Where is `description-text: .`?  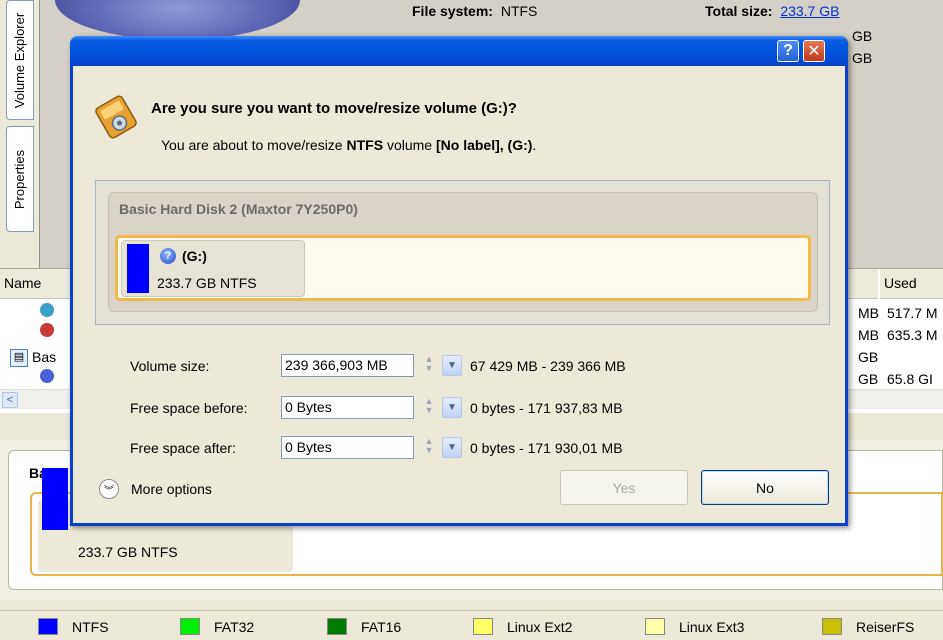
description-text: . is located at coordinates (534, 145).